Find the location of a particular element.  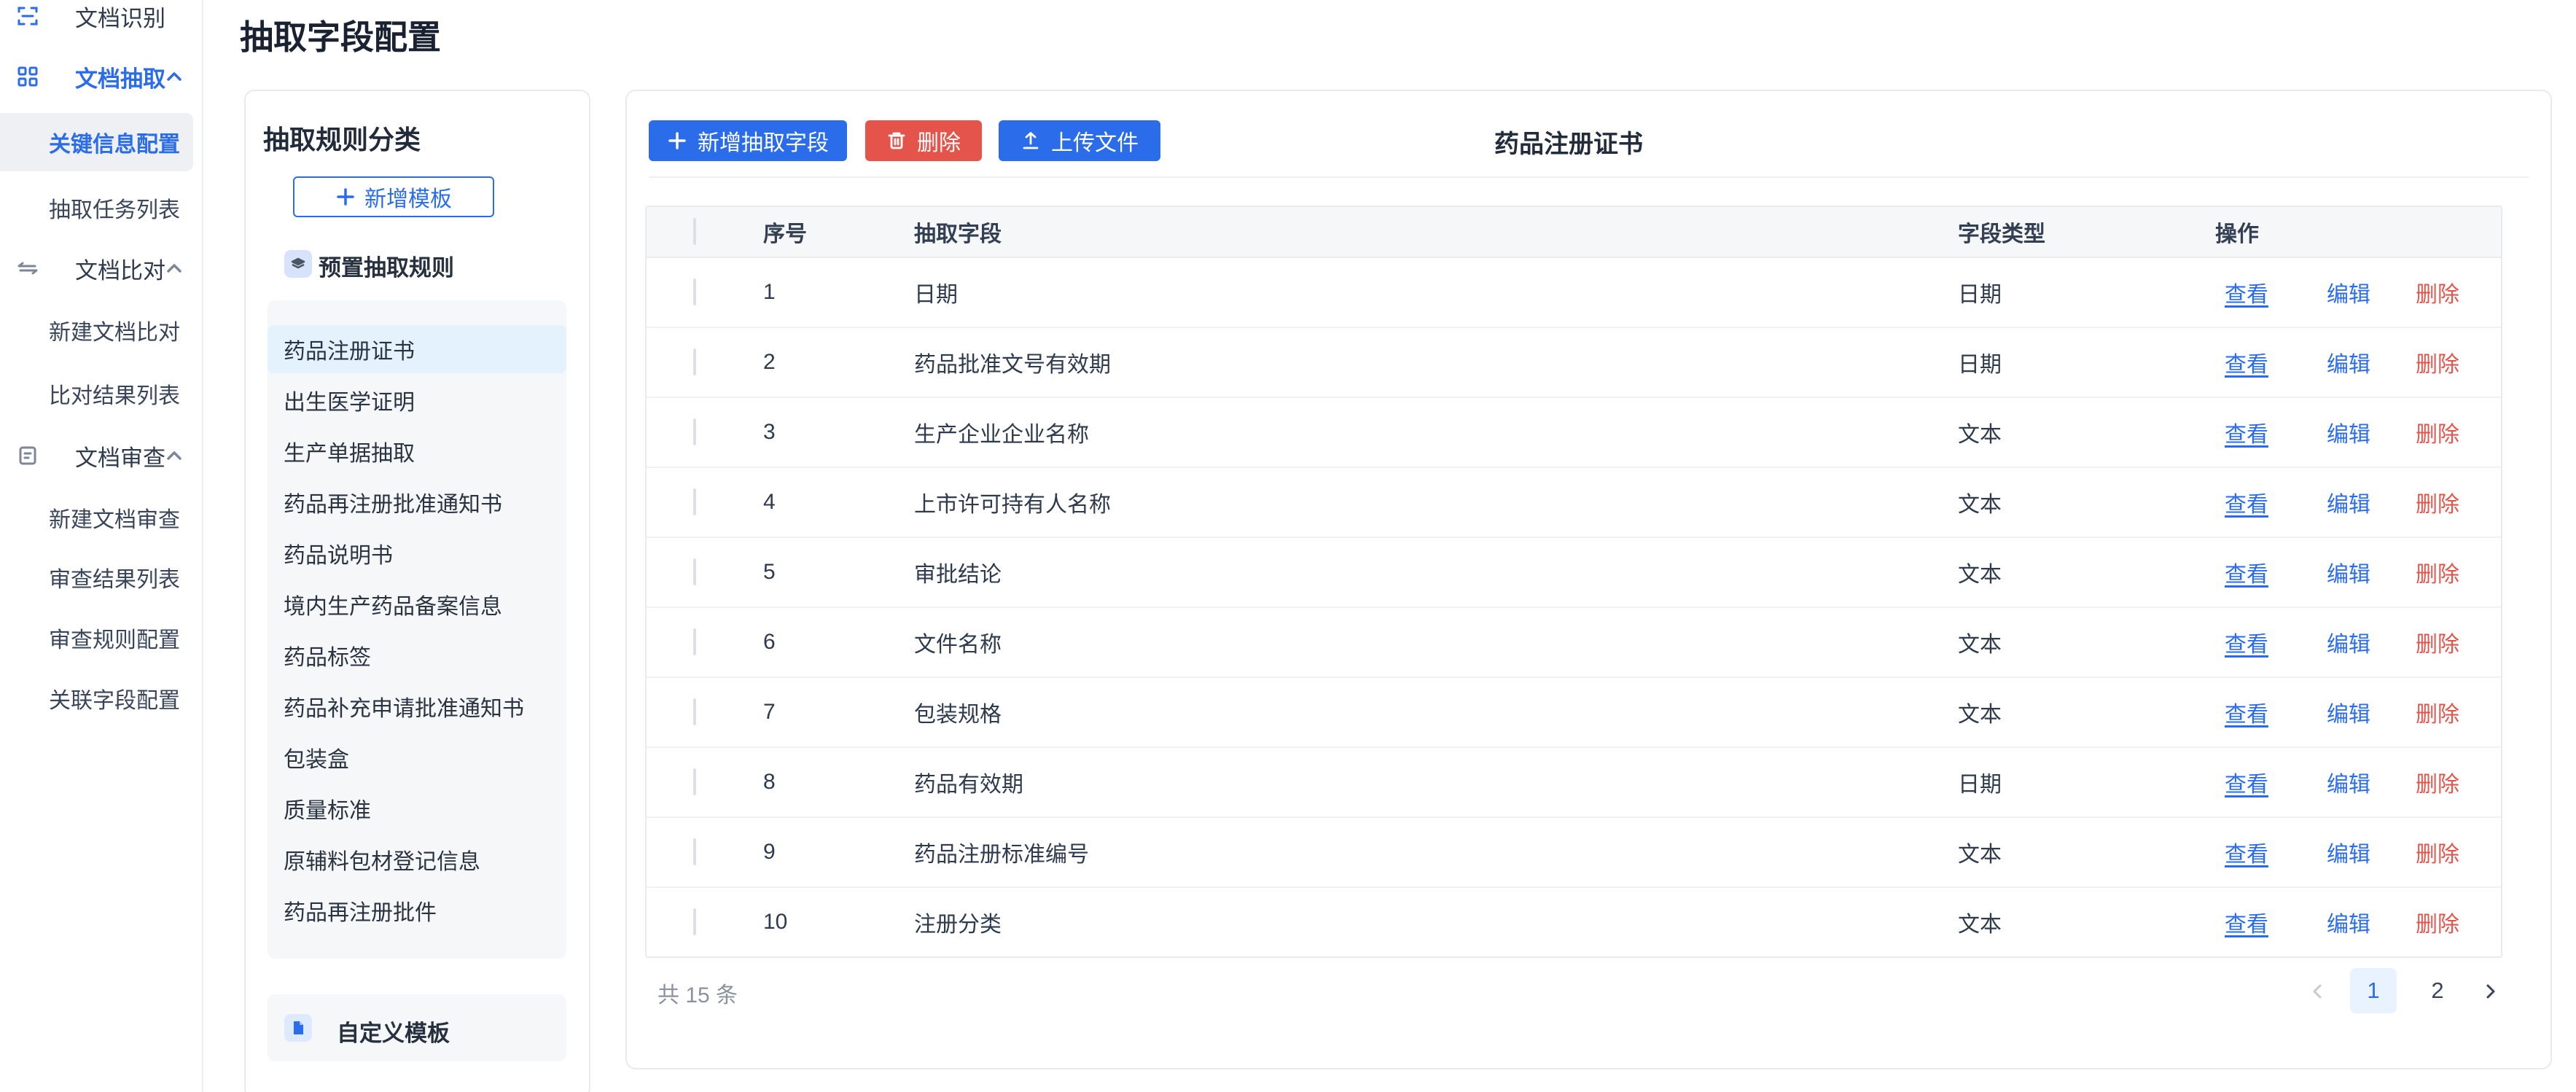

sidebar-item-doc-compare: 文档比对 is located at coordinates (101, 268).